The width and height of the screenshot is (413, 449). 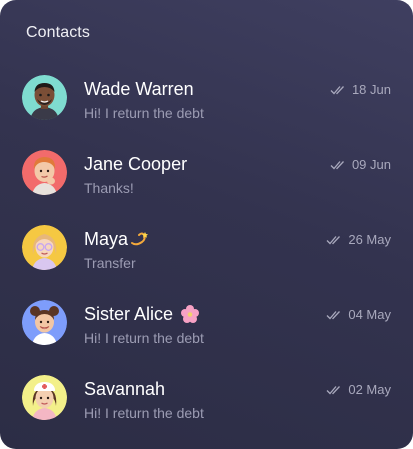 What do you see at coordinates (109, 188) in the screenshot?
I see `contact-last-message: Thanks!` at bounding box center [109, 188].